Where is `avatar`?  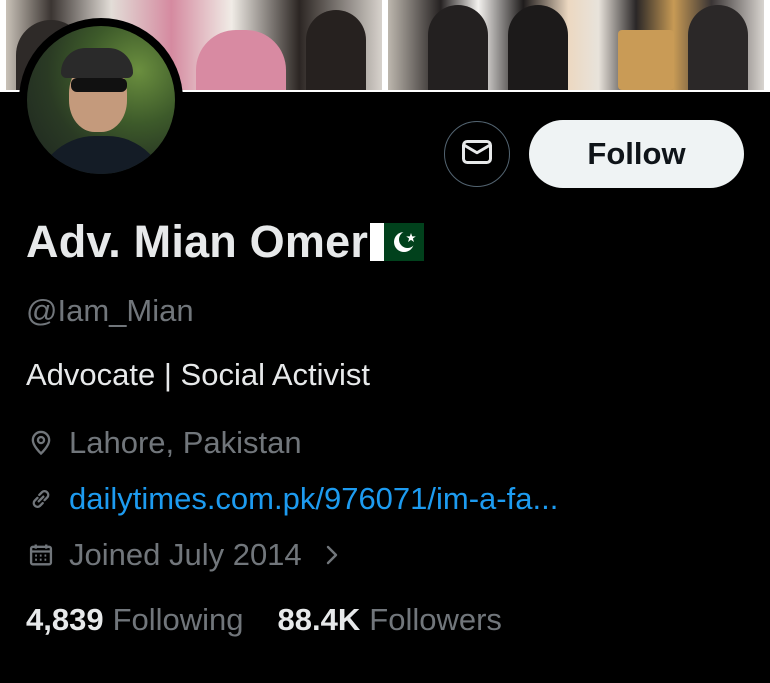
avatar is located at coordinates (101, 100).